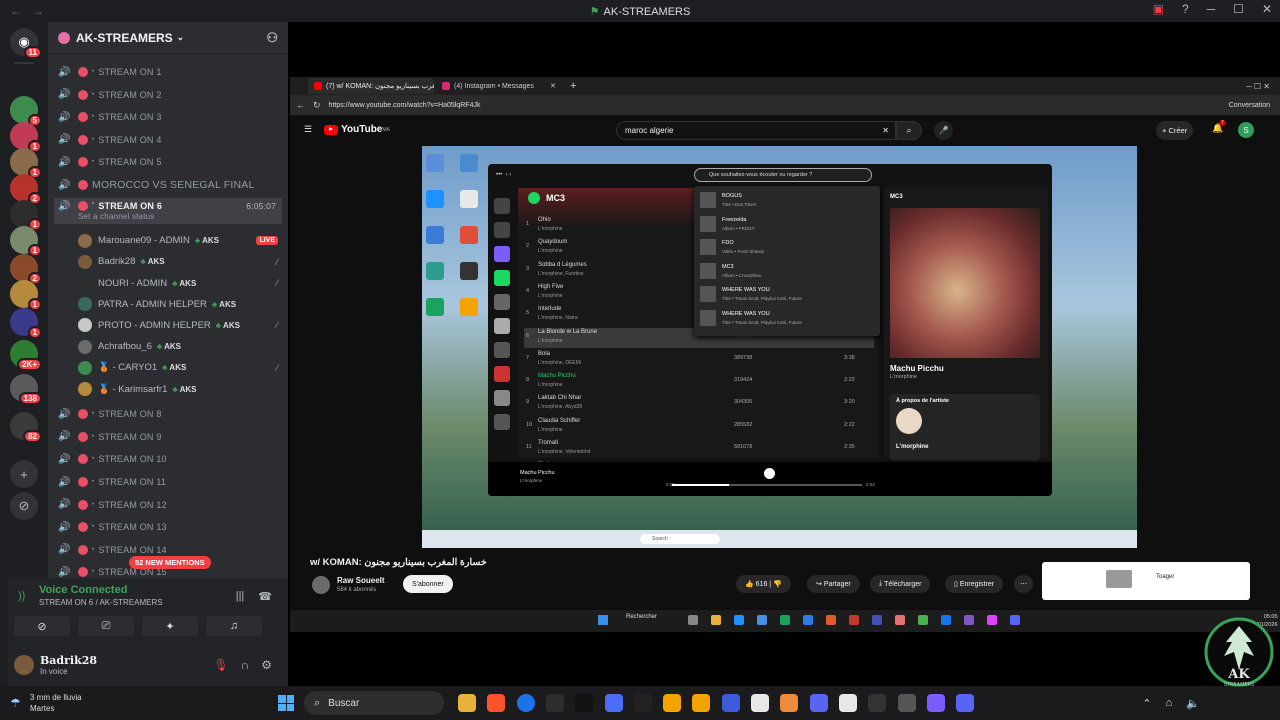  Describe the element at coordinates (168, 72) in the screenshot. I see `voice-channel: 🔊 • STREAM ON 1` at that location.